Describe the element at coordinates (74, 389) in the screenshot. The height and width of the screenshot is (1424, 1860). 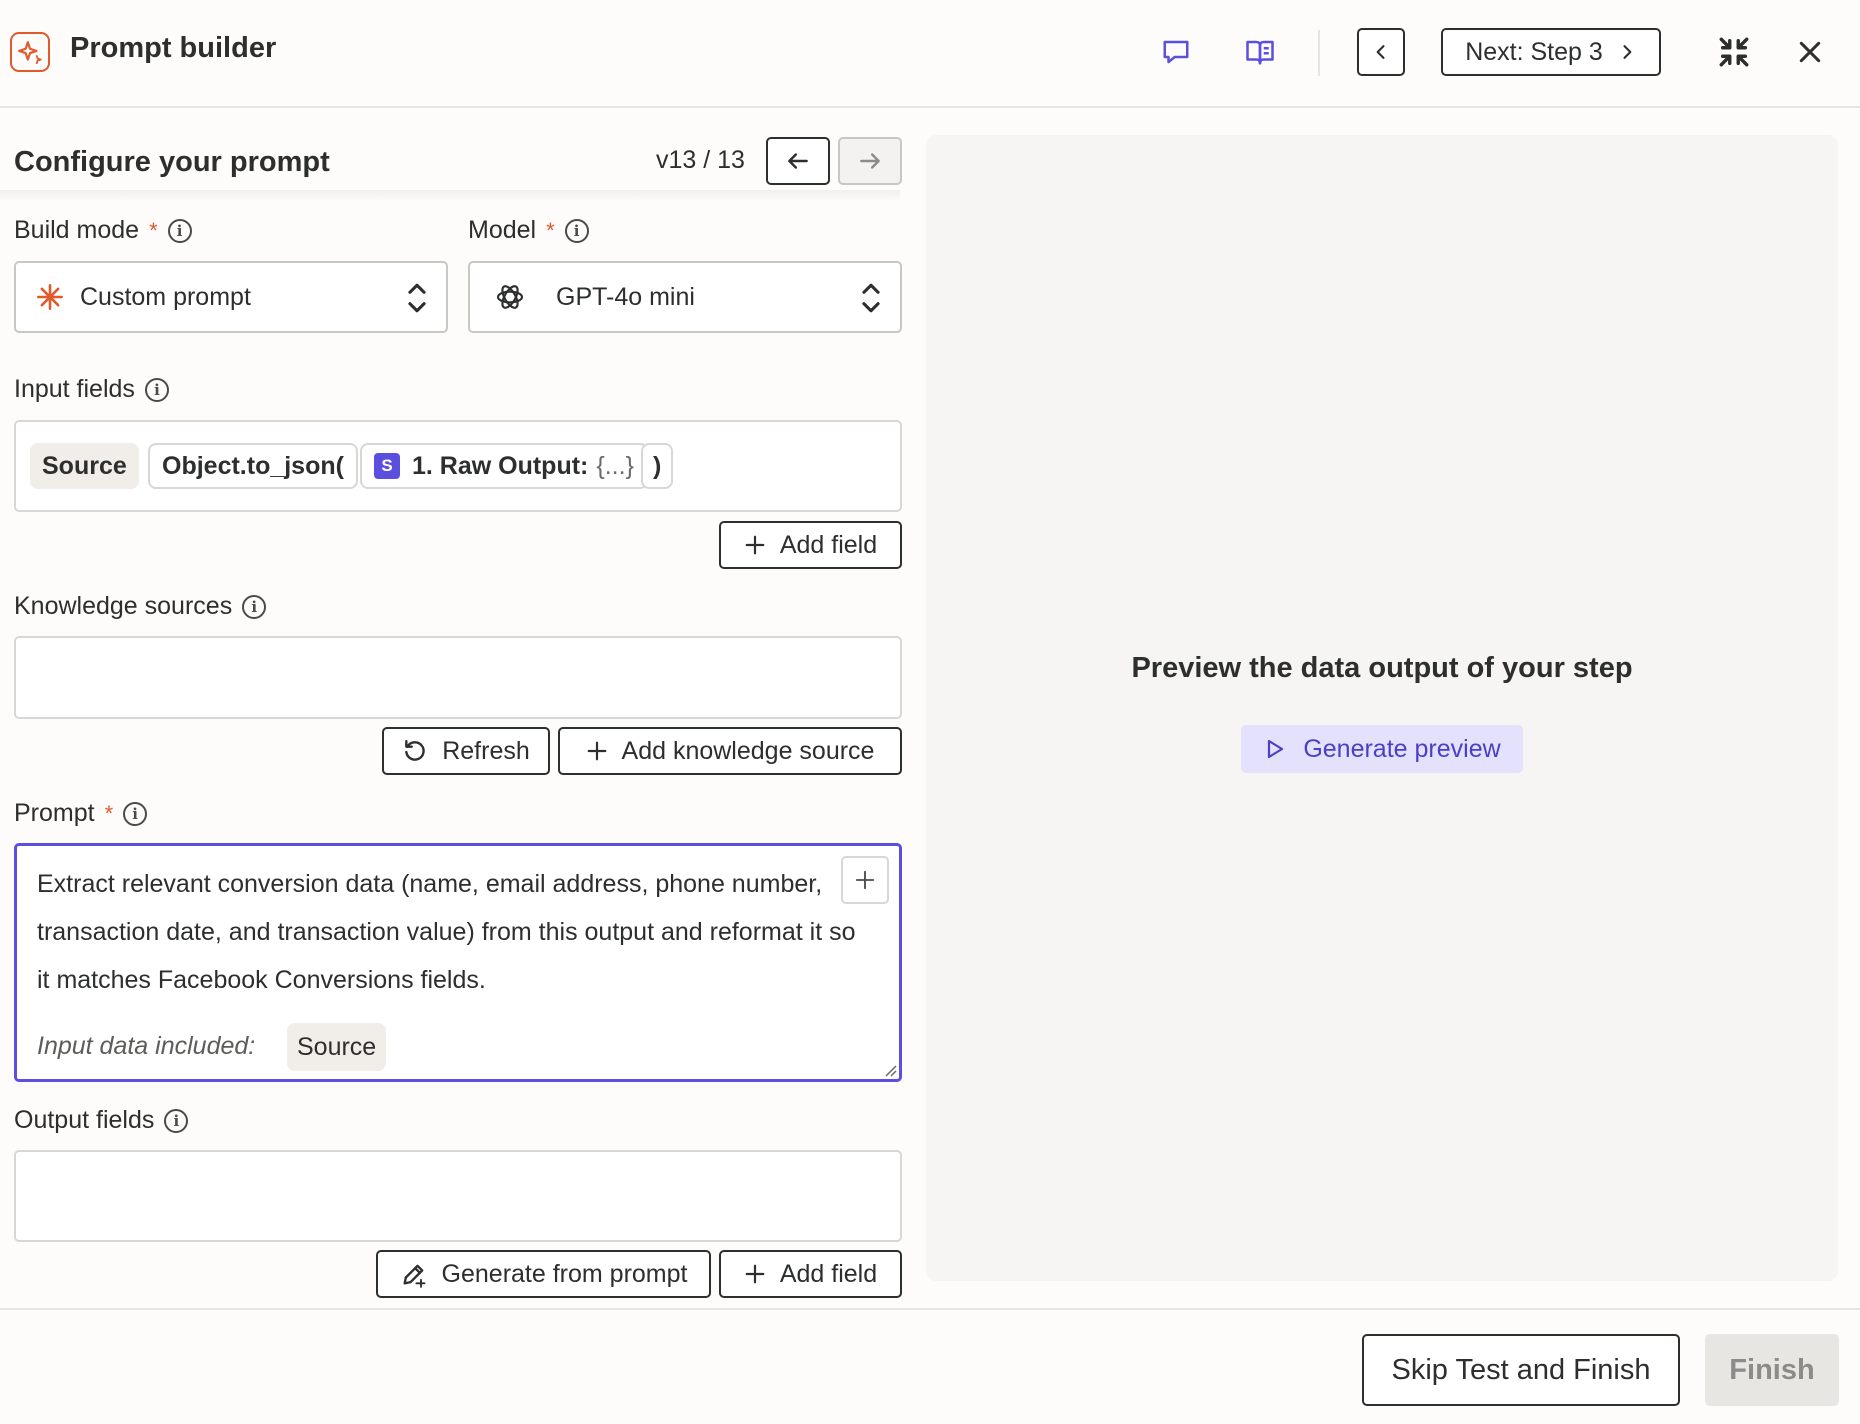
I see `input-fields-label: Input fields` at that location.